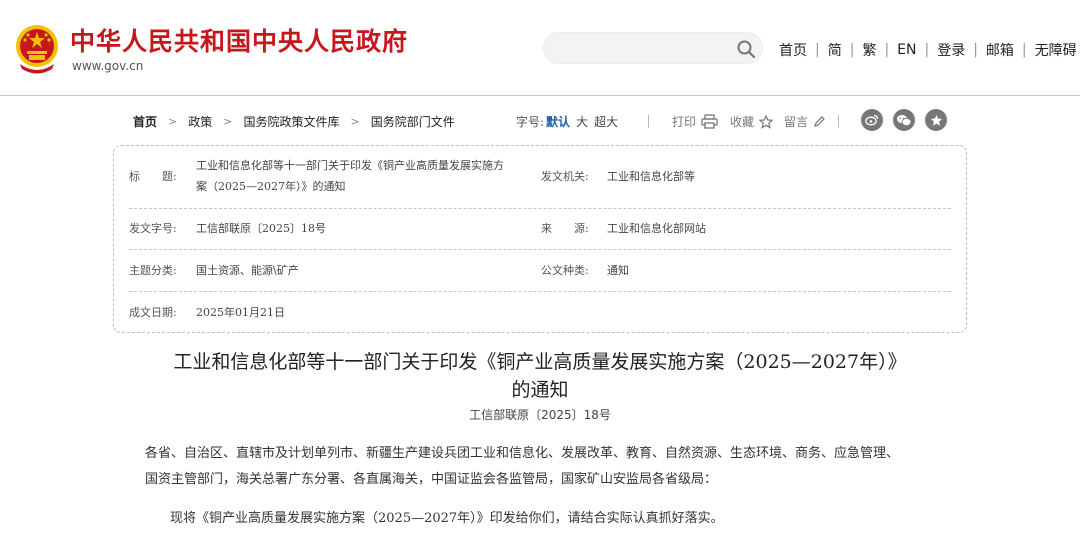 Image resolution: width=1080 pixels, height=541 pixels. I want to click on nav-login-link: 登录, so click(951, 50).